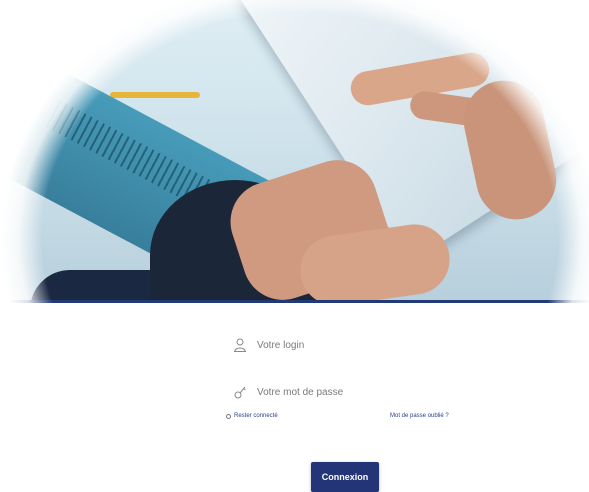 This screenshot has height=492, width=589. I want to click on forgot-password-link: Mot de passe oublié ?, so click(419, 416).